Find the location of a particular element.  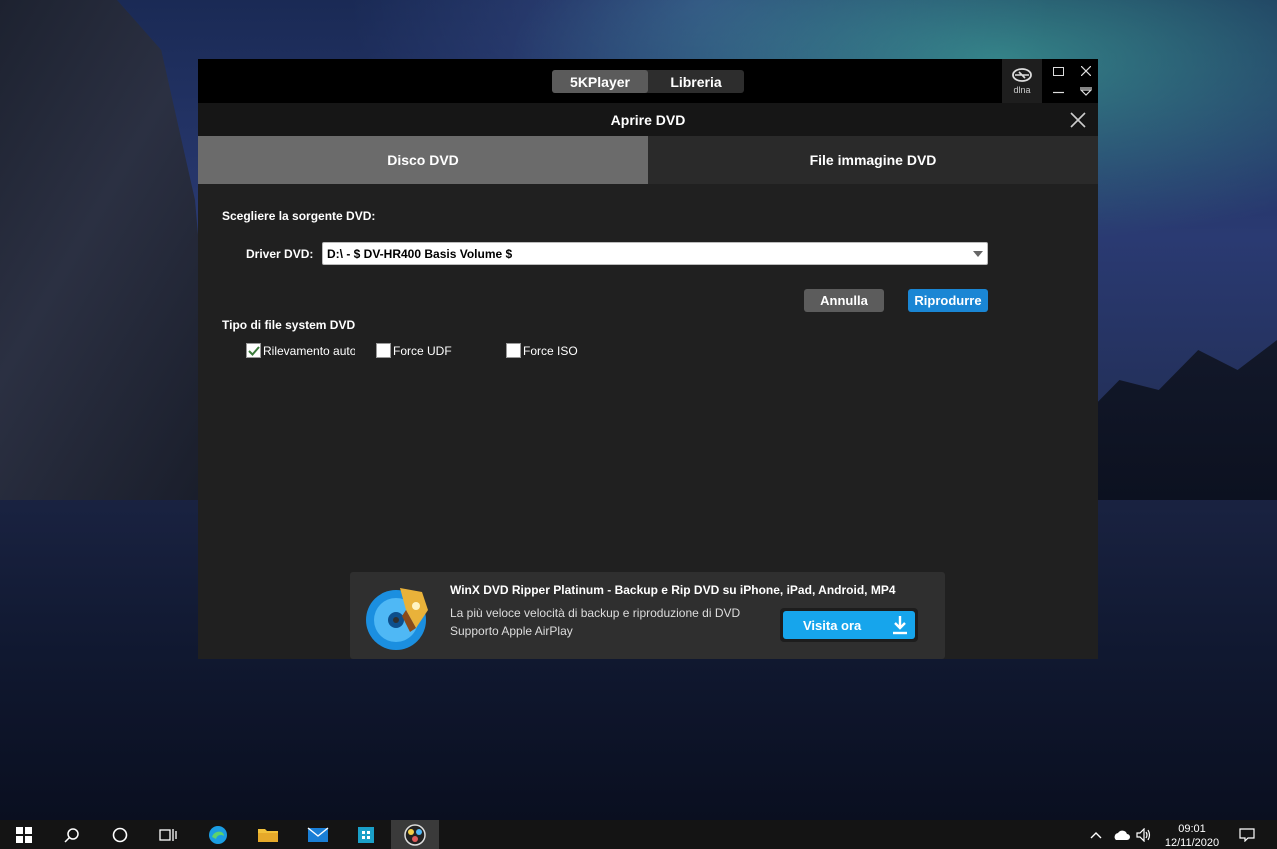

visit-now-button: Visita ora is located at coordinates (849, 625).